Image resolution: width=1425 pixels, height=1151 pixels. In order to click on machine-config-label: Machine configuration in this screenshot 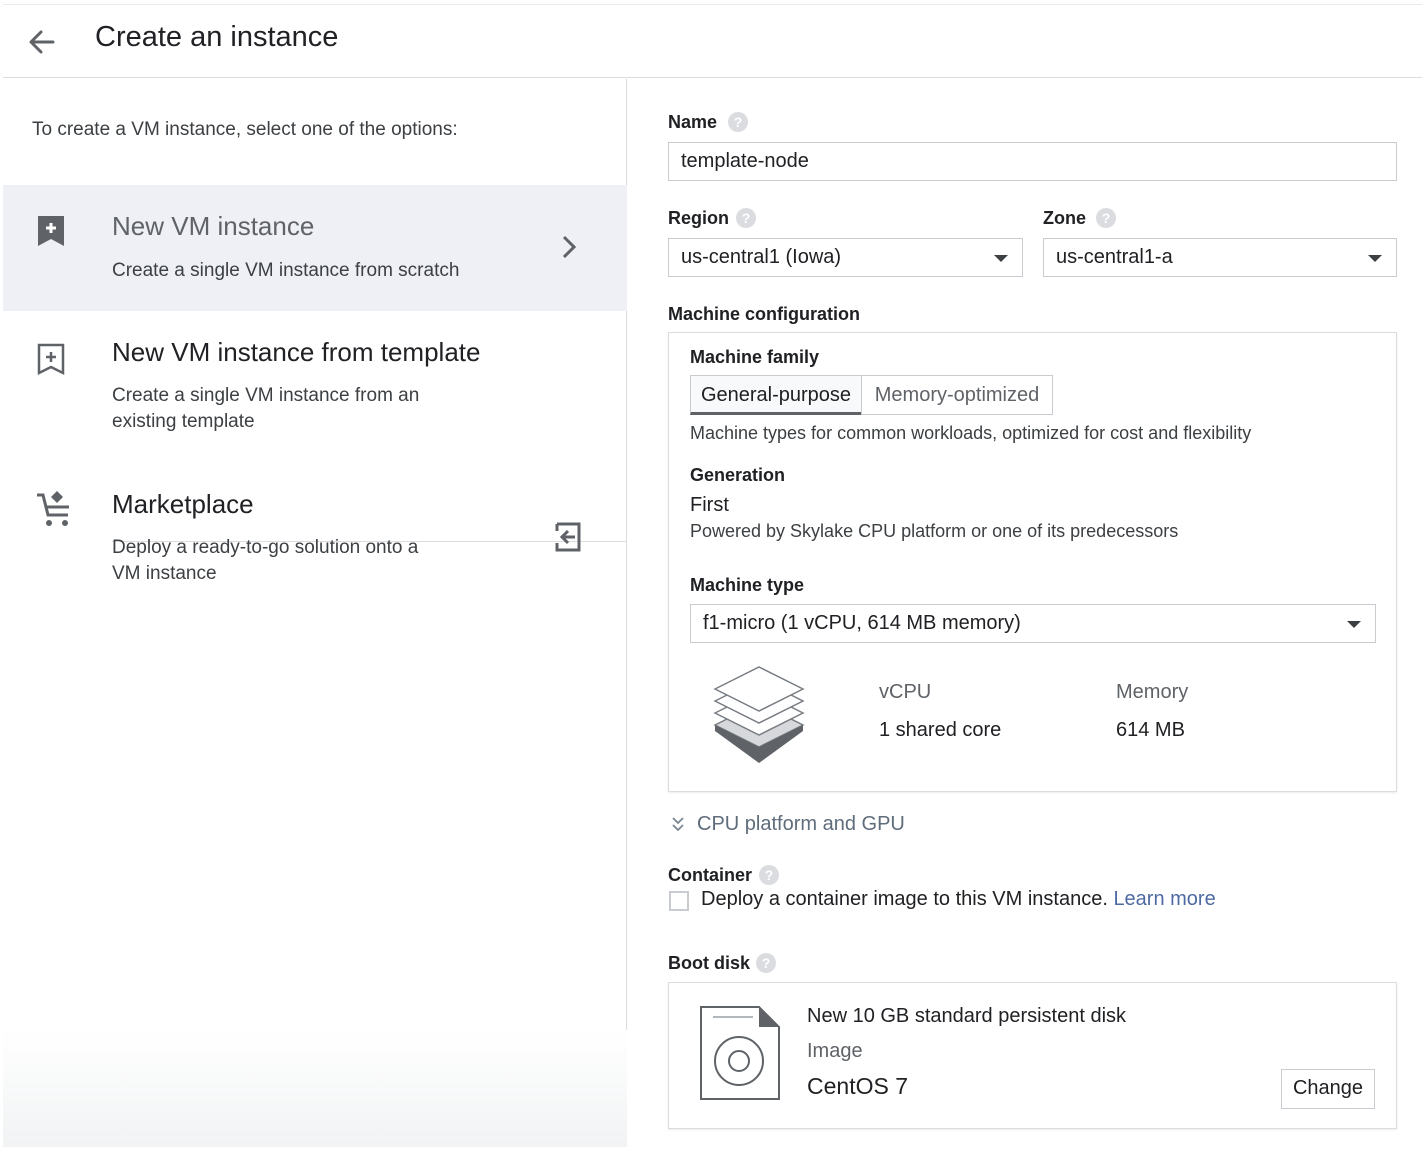, I will do `click(764, 314)`.